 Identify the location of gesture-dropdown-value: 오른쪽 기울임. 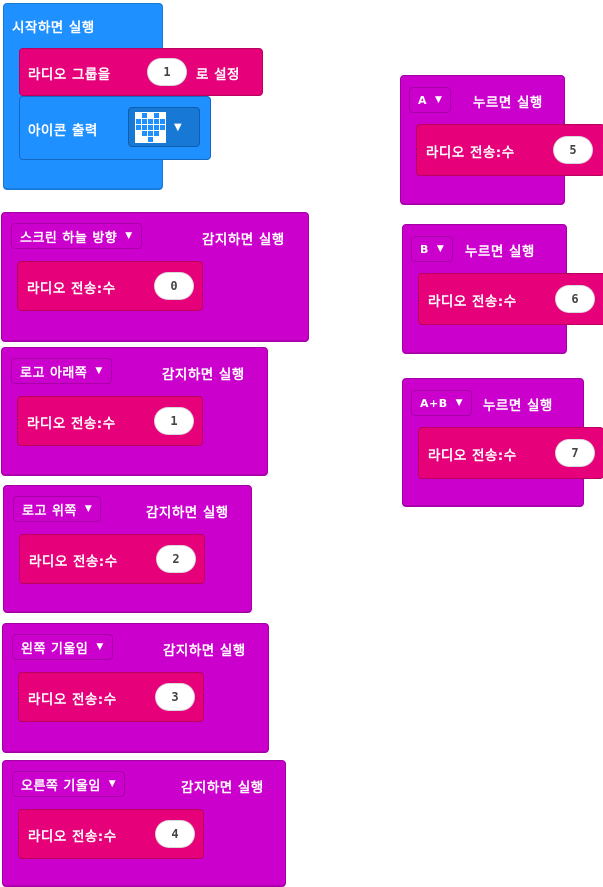
(61, 786).